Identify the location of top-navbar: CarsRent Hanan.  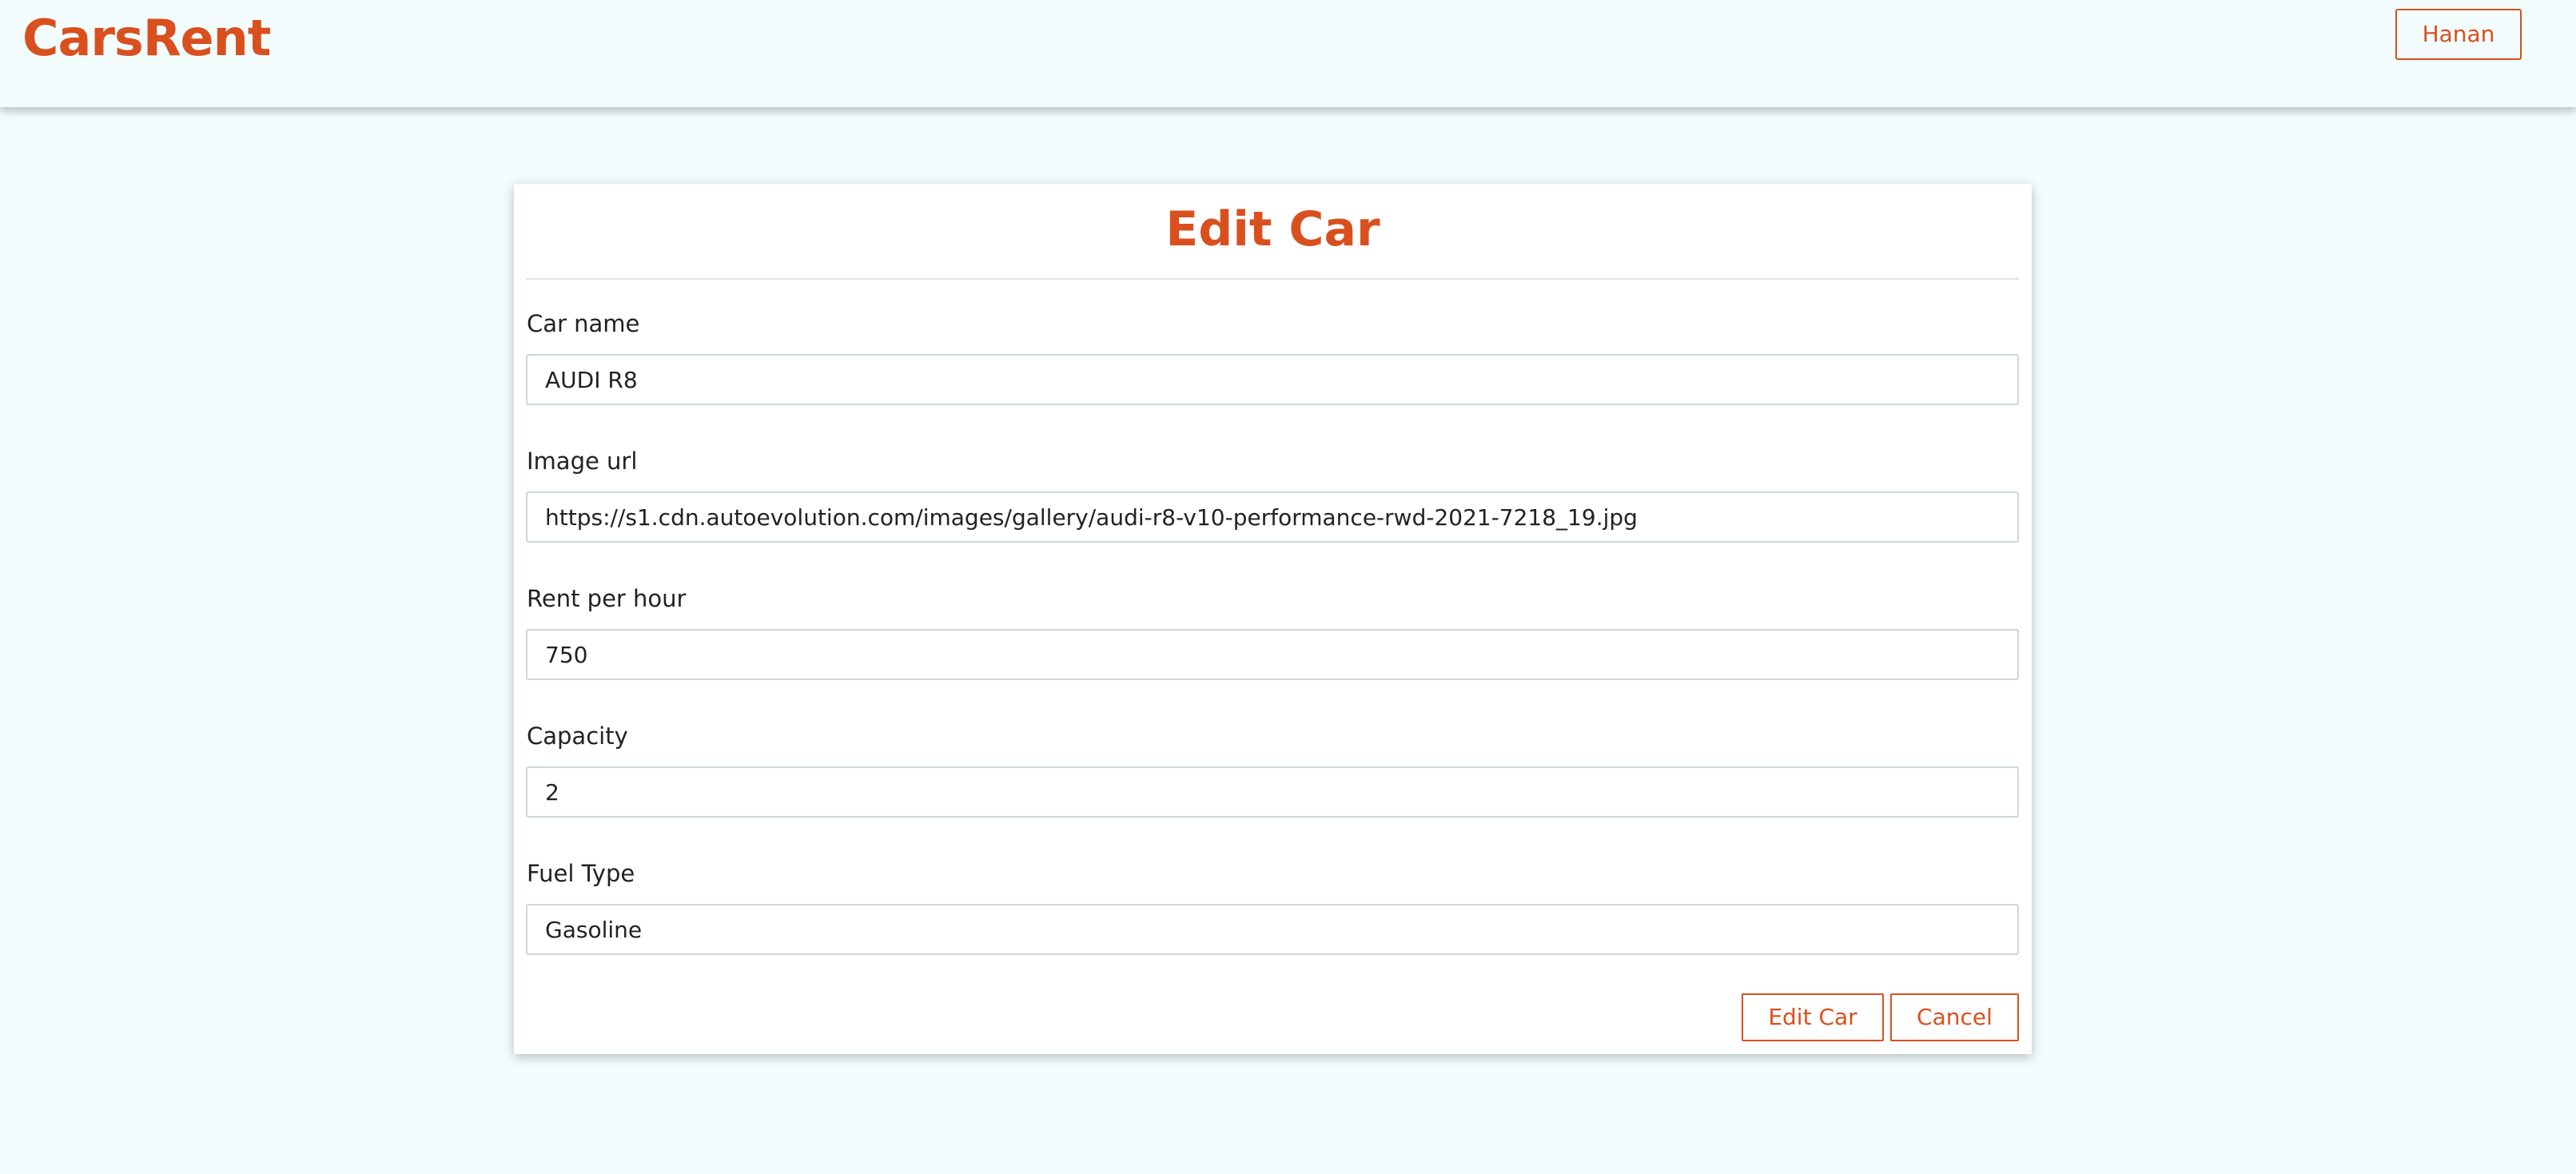
(1288, 54).